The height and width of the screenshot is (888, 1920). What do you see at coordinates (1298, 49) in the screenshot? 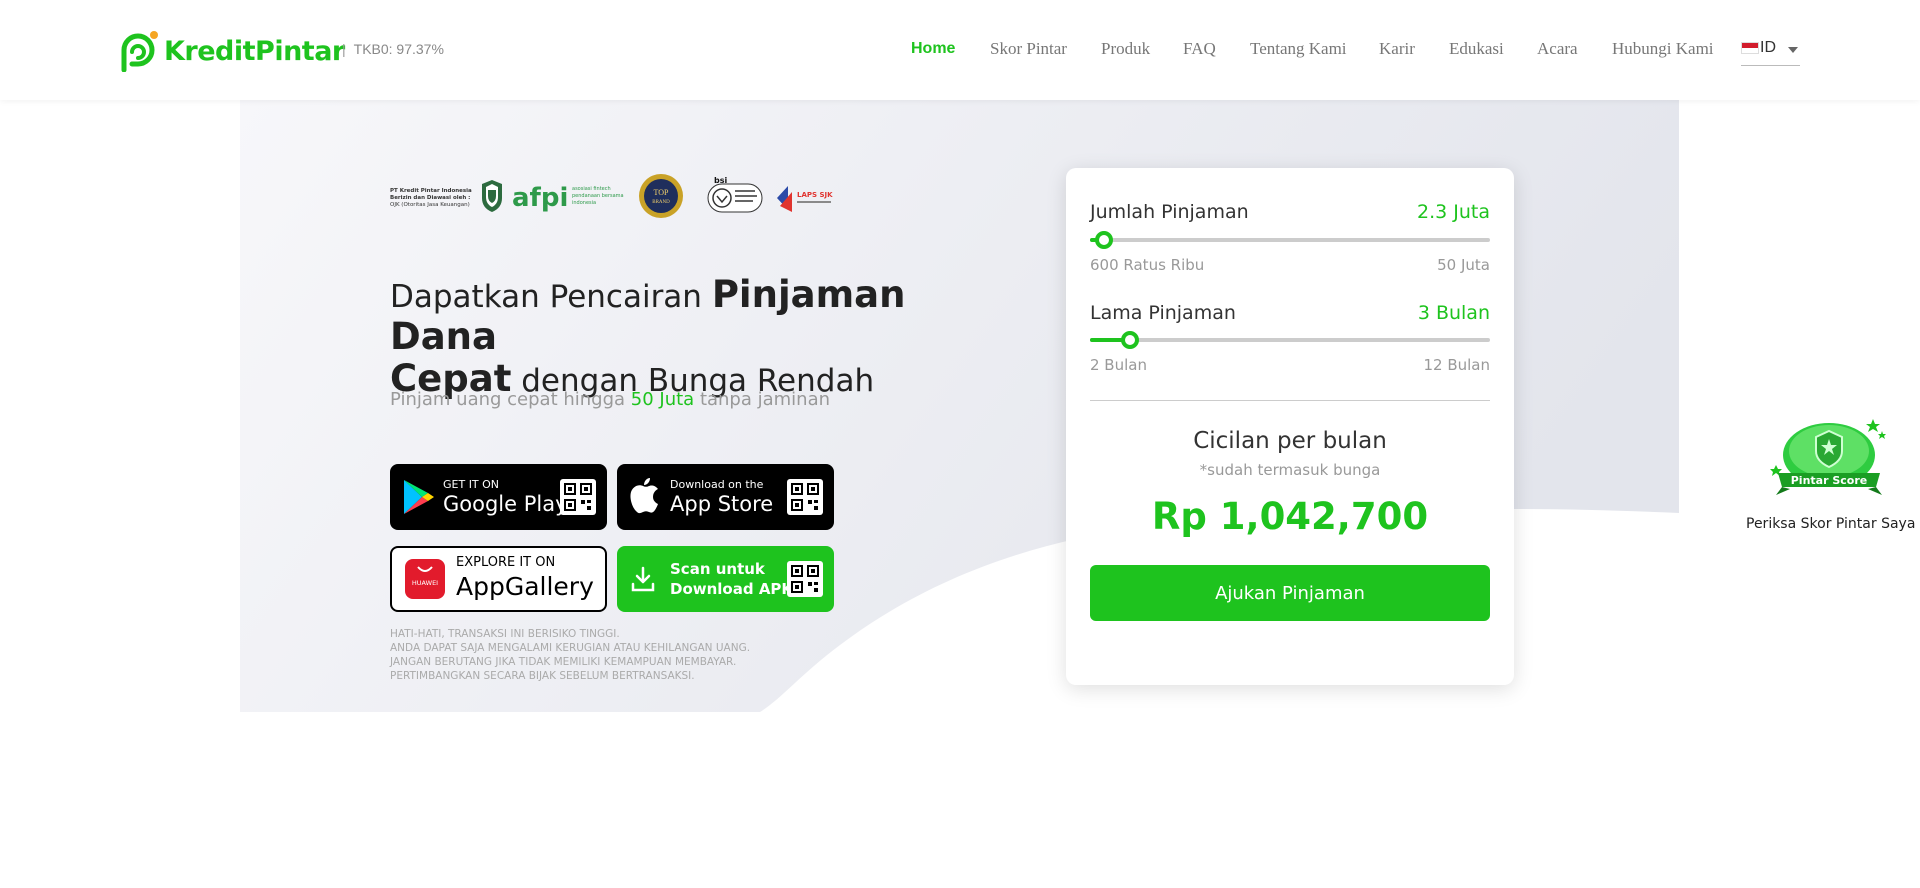
I see `nav-tentang-kami: Tentang Kami` at bounding box center [1298, 49].